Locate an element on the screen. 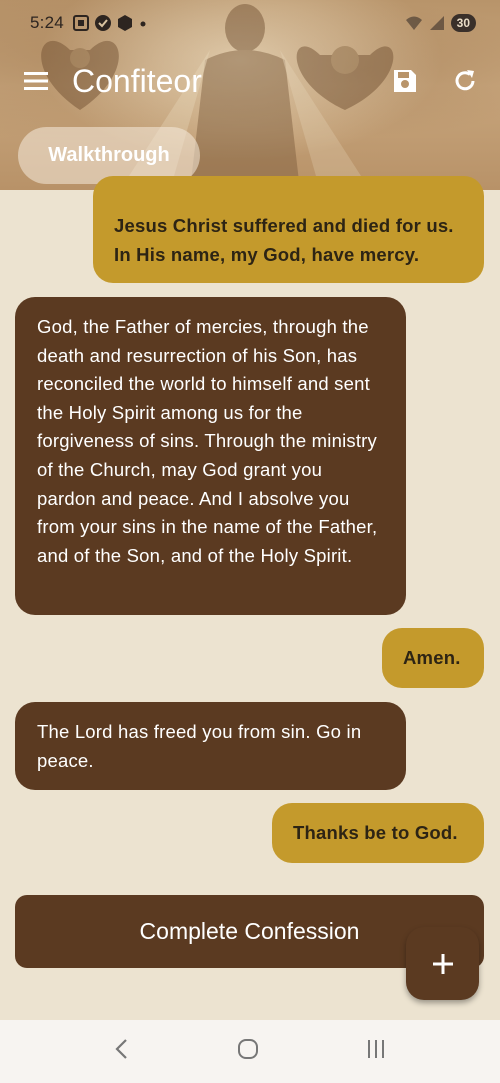 This screenshot has width=500, height=1083. message-user: Thanks be to God. is located at coordinates (378, 833).